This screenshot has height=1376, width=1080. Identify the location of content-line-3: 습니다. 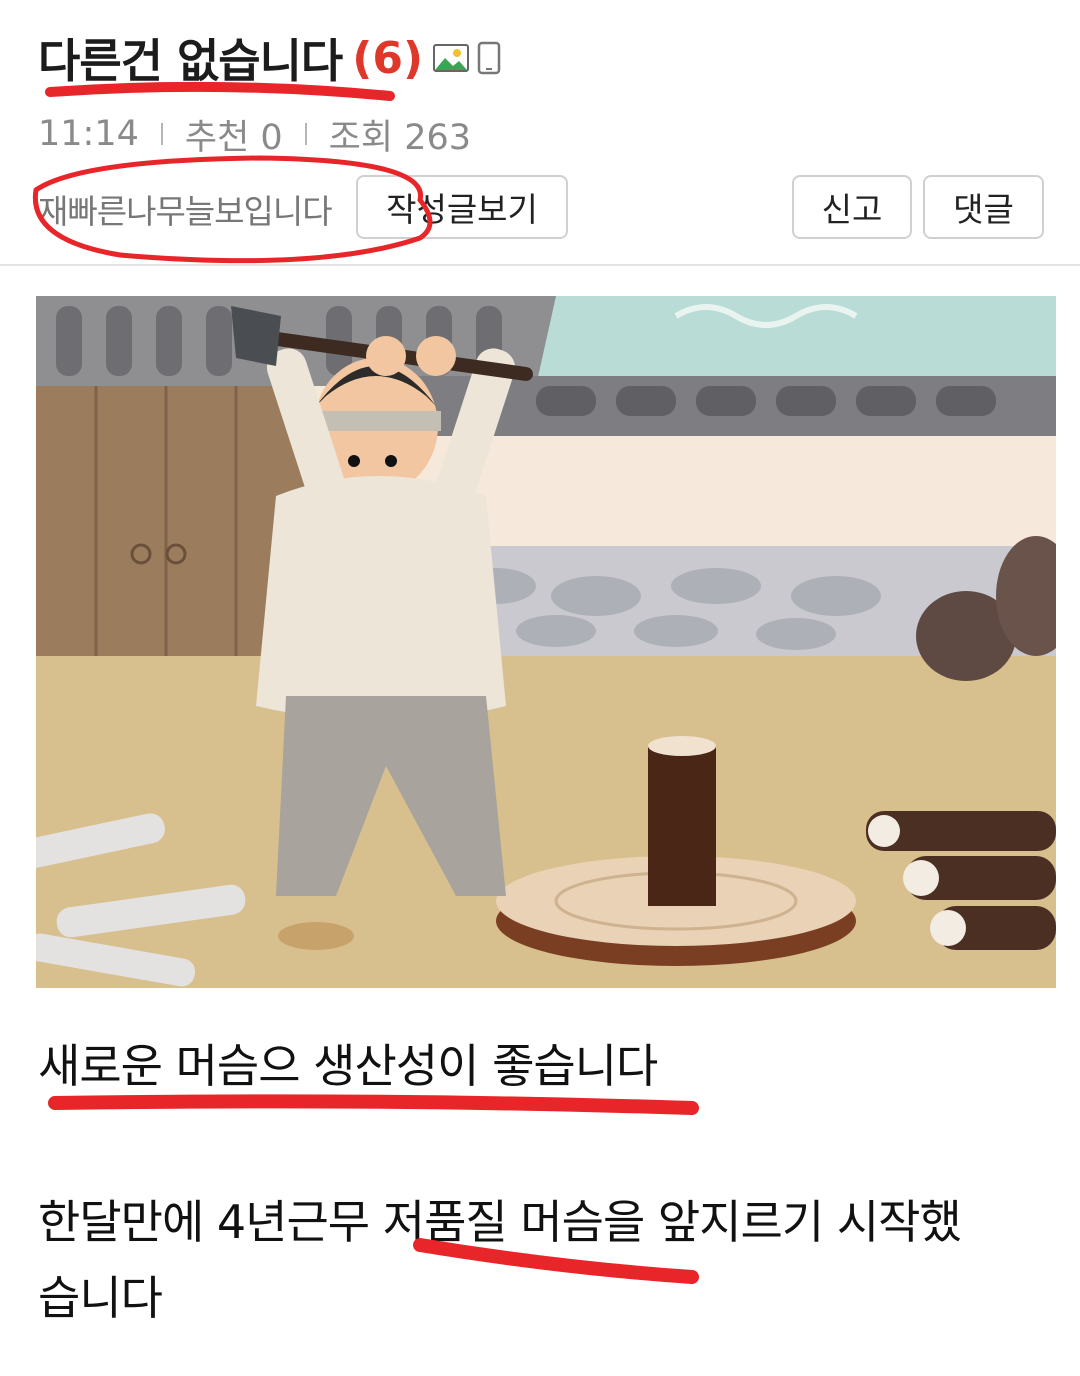
(100, 1298).